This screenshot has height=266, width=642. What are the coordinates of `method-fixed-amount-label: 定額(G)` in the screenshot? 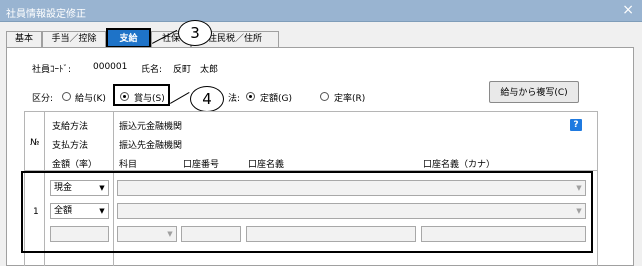 It's located at (276, 99).